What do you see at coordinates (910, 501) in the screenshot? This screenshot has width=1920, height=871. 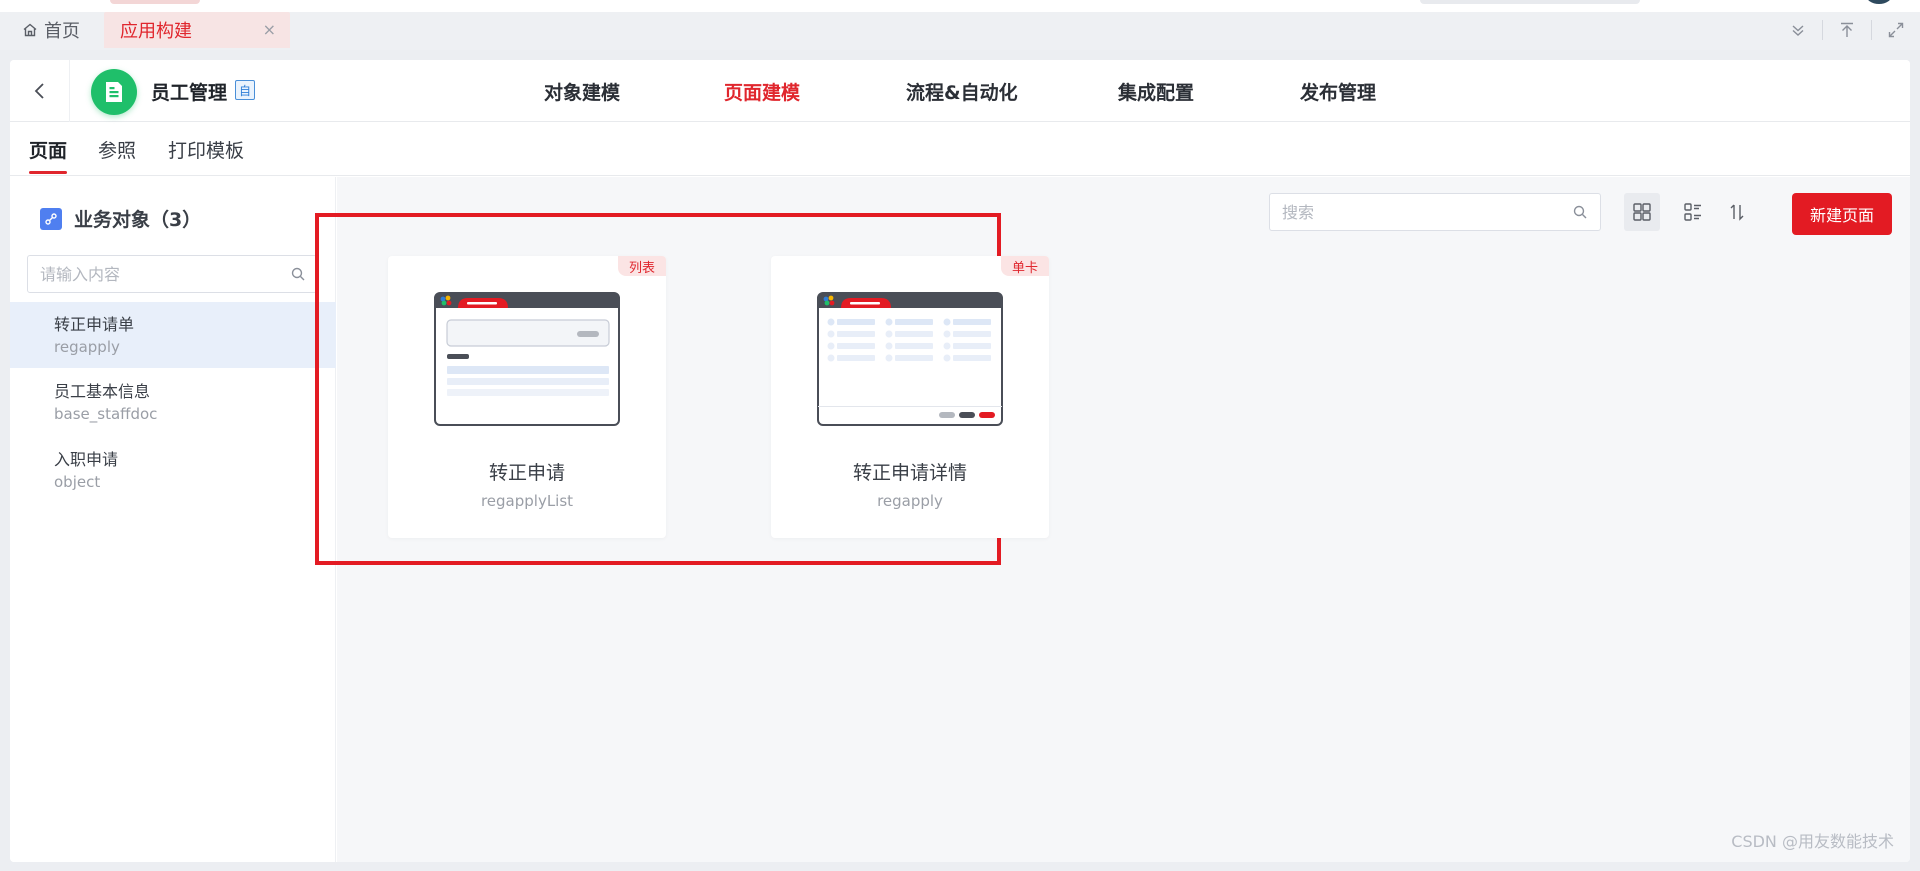 I see `page-code: regapply` at bounding box center [910, 501].